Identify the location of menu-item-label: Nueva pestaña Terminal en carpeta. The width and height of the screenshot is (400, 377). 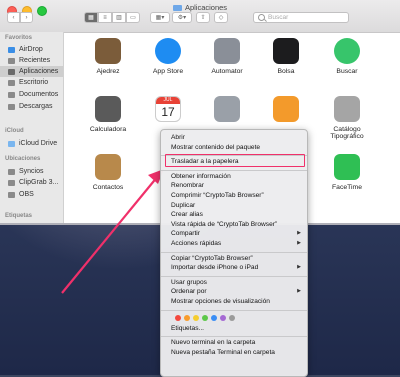
(223, 352).